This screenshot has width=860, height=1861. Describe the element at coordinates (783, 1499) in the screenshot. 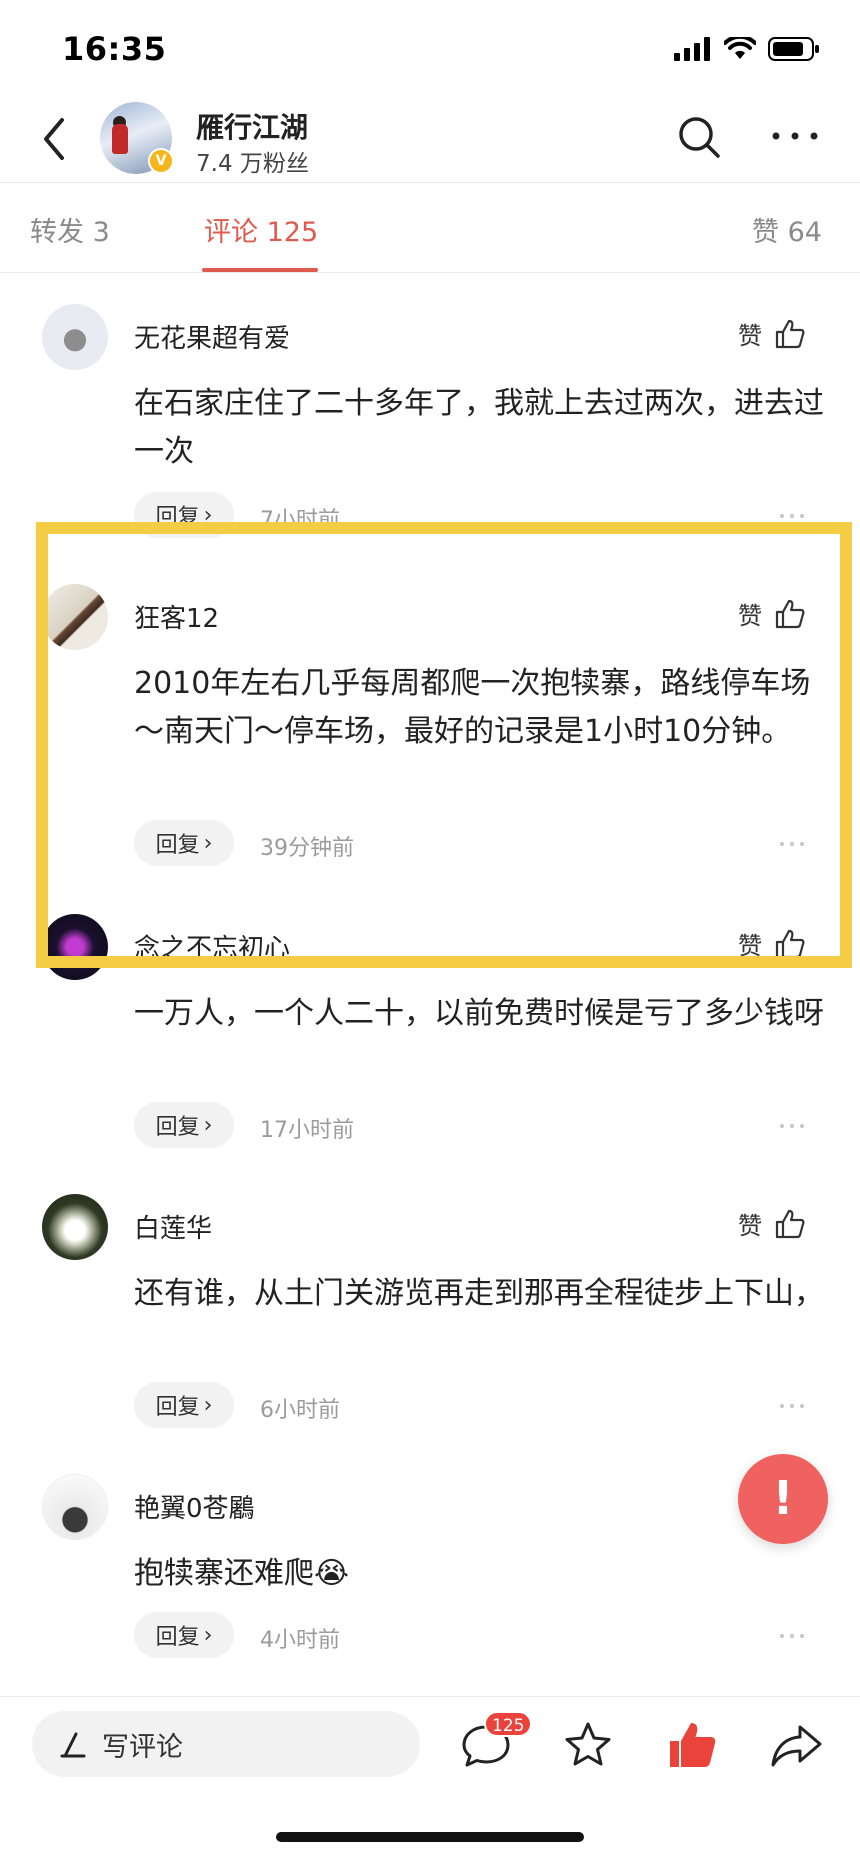

I see `report-button: !` at that location.